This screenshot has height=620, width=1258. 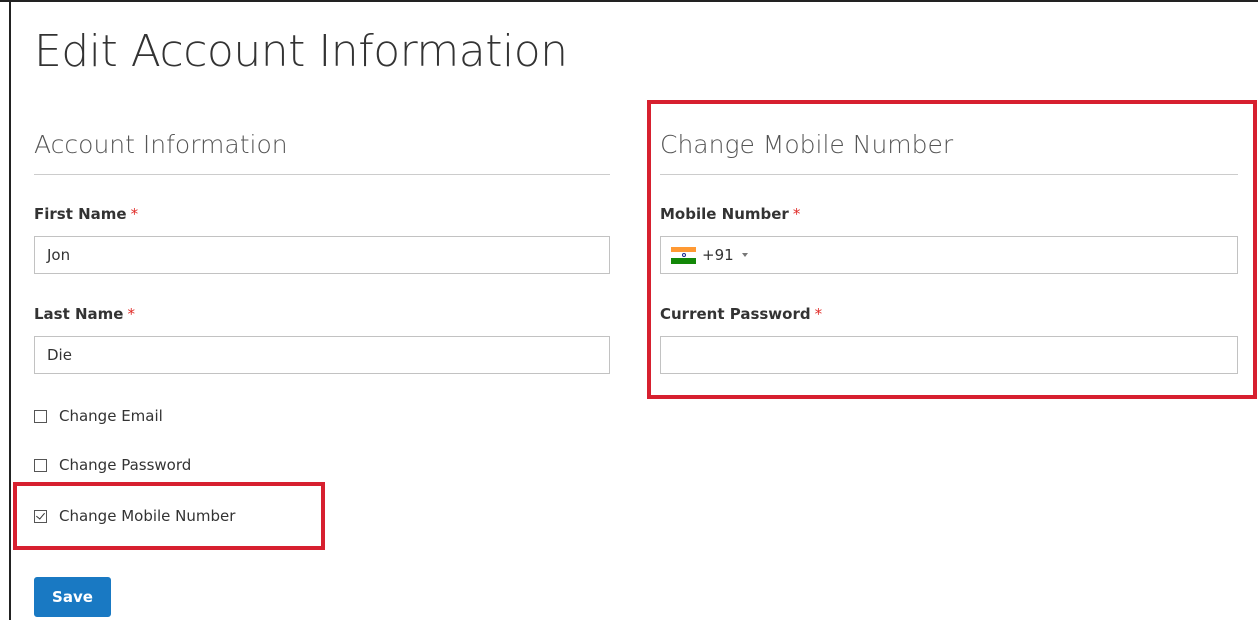 I want to click on last-name-label: Last Name *, so click(x=84, y=314).